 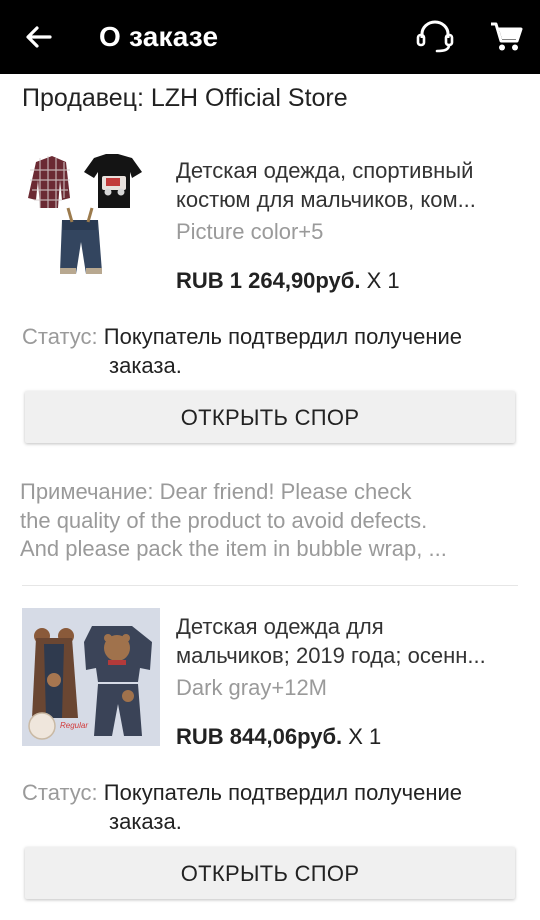 What do you see at coordinates (259, 736) in the screenshot?
I see `price-amount: RUB 844,06руб.` at bounding box center [259, 736].